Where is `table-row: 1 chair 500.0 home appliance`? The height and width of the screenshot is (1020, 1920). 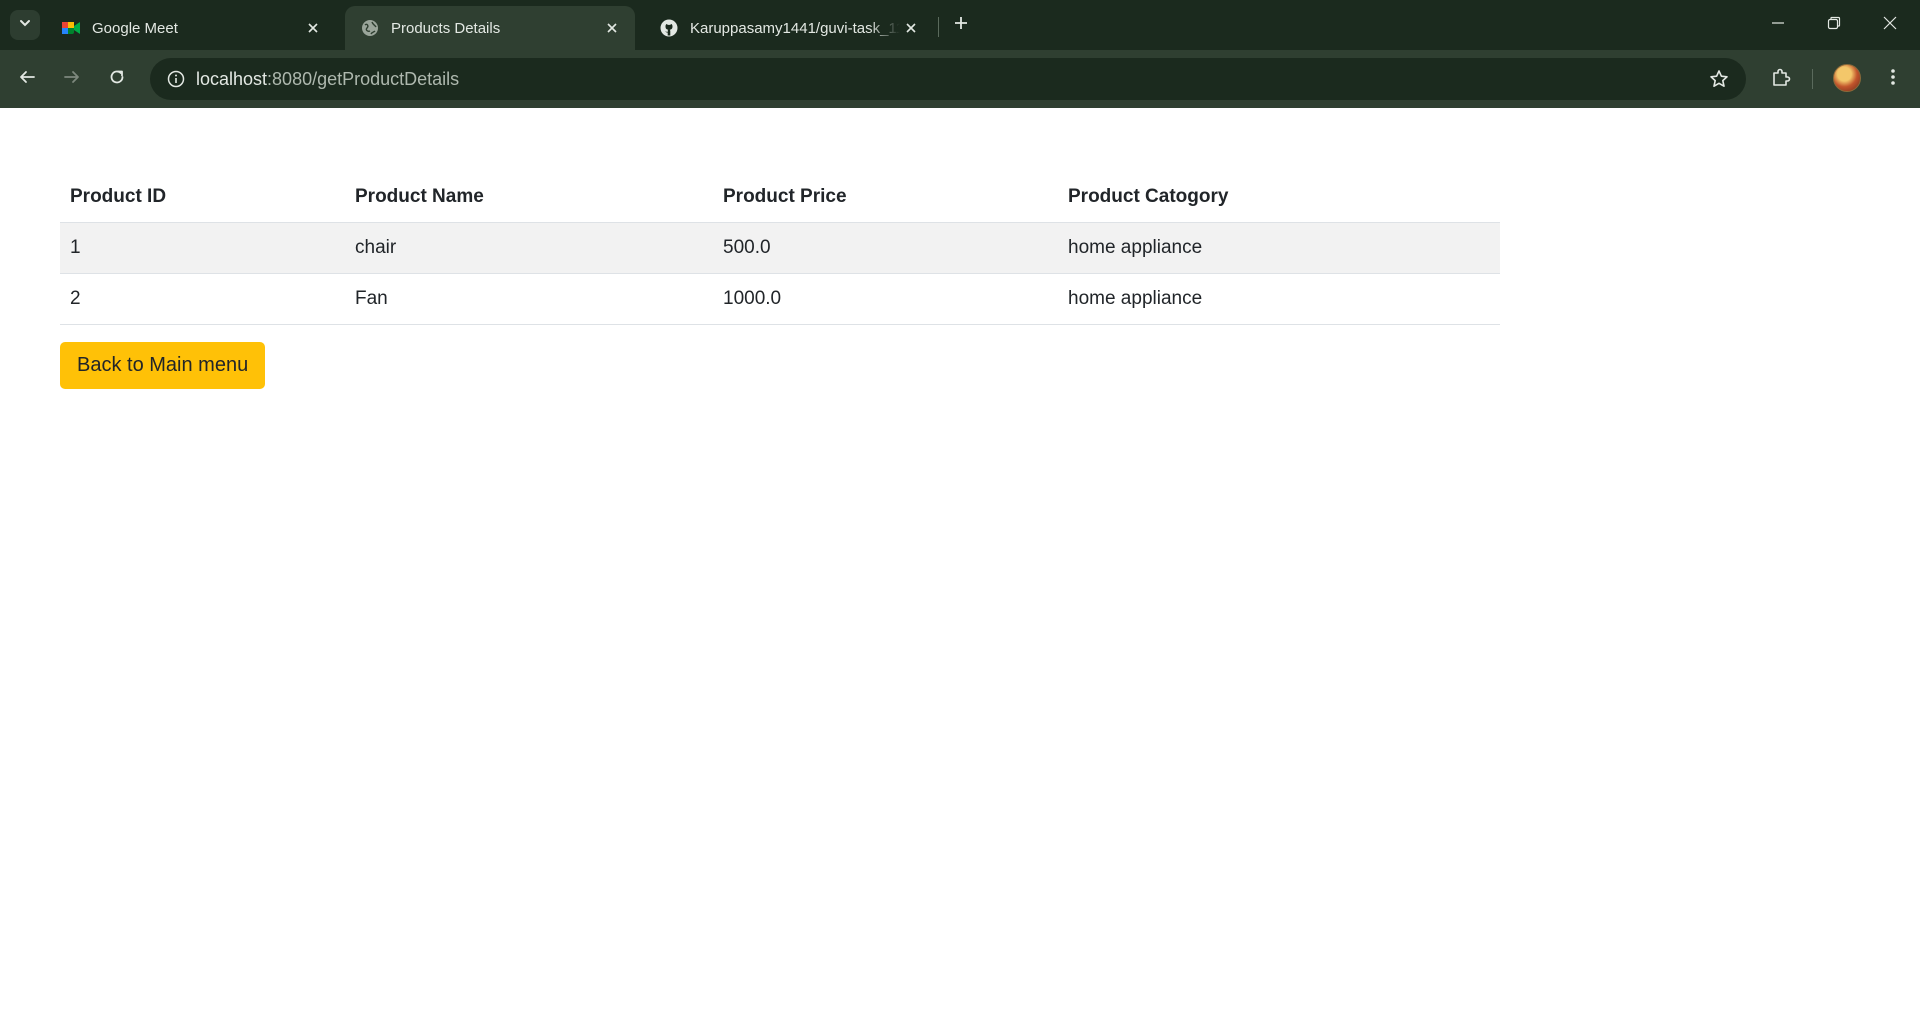 table-row: 1 chair 500.0 home appliance is located at coordinates (780, 248).